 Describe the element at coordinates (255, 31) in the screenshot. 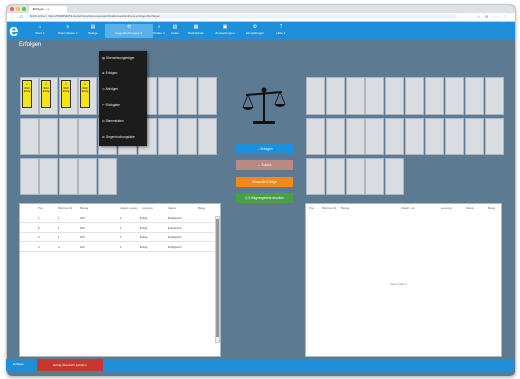

I see `toolbar-einstellungen: ⚙ Einstellungen` at that location.